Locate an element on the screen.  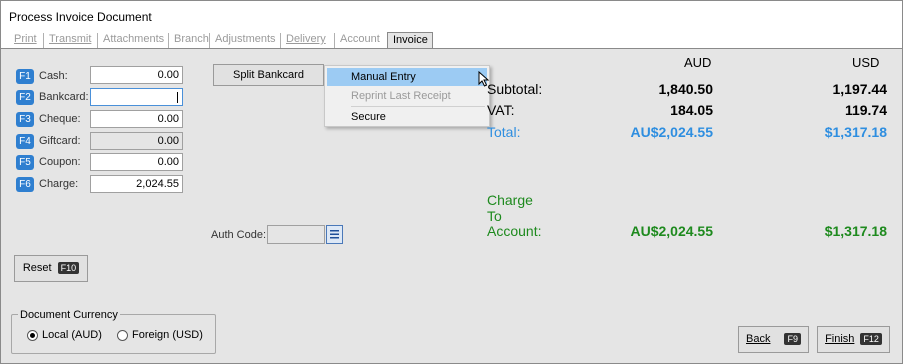
tab-invoice: Invoice is located at coordinates (410, 40).